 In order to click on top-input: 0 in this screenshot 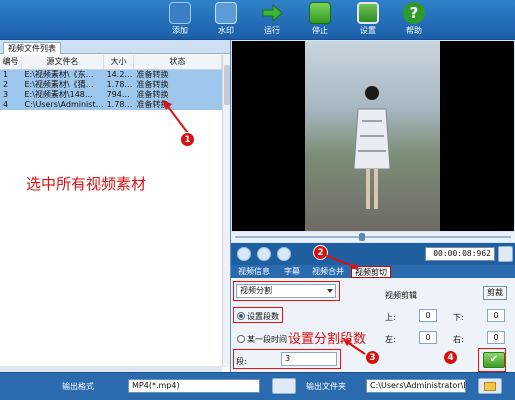, I will do `click(428, 315)`.